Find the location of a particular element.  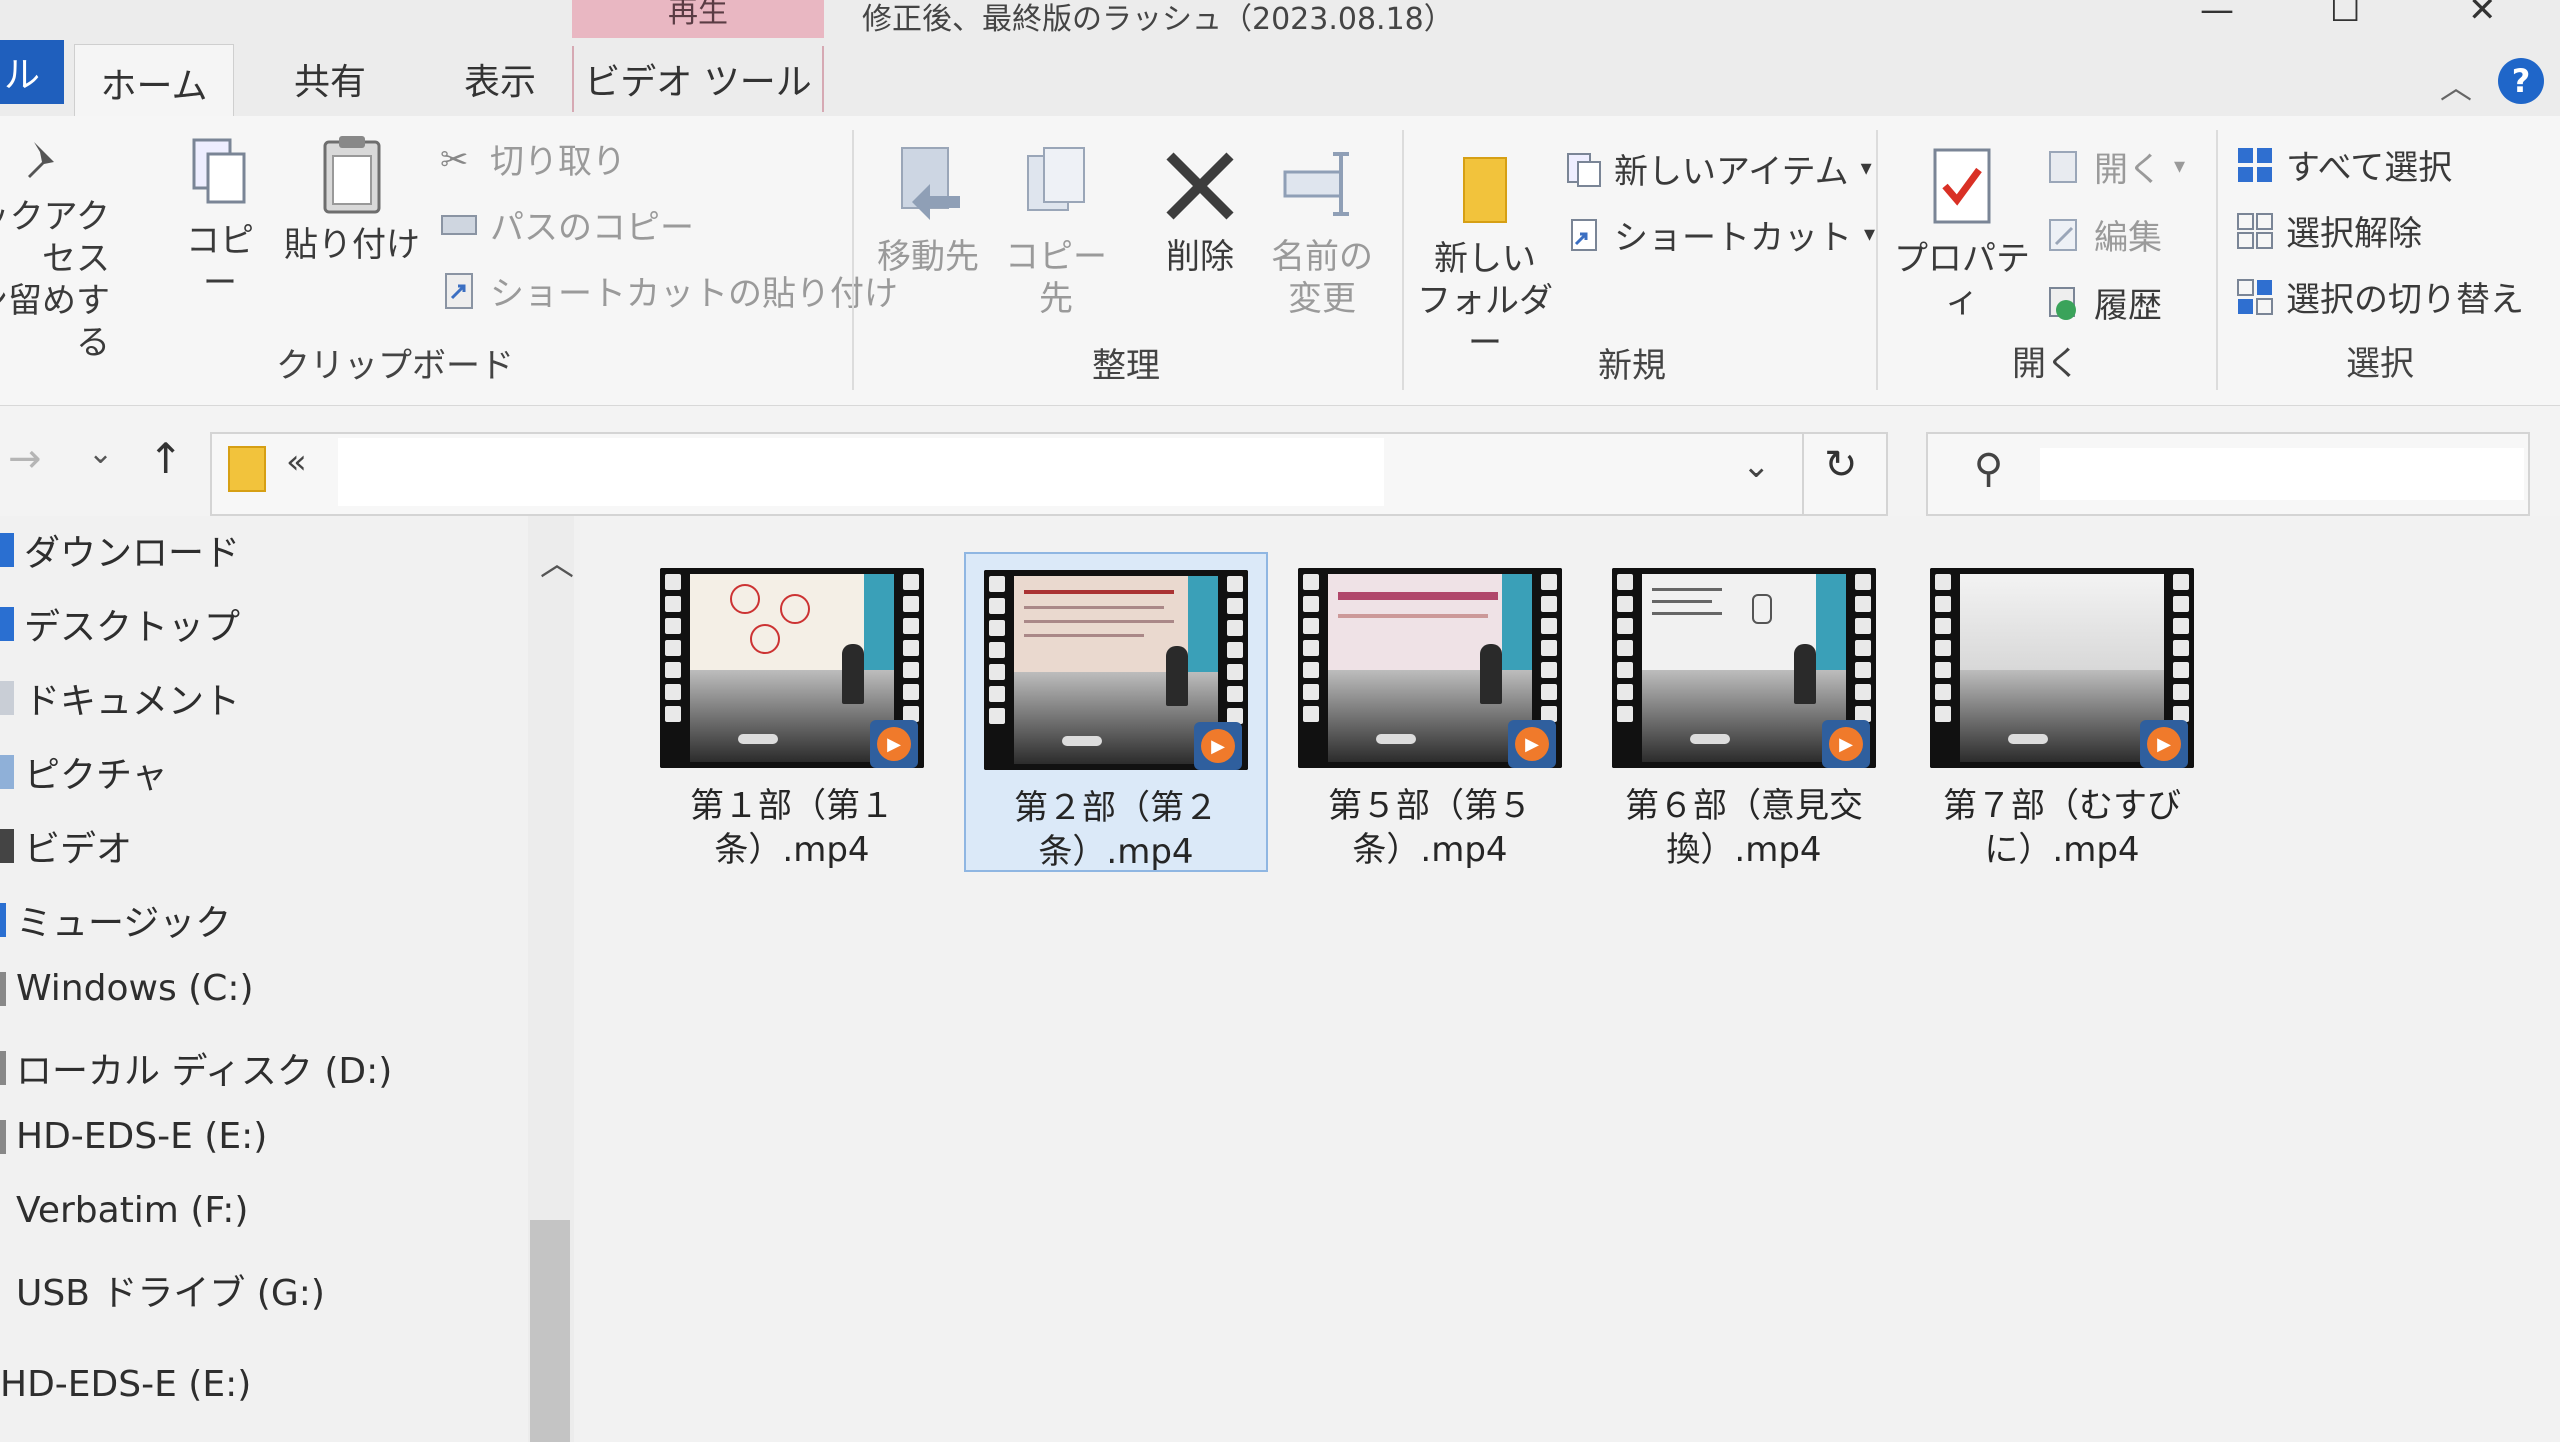

paste-button: 貼り付け is located at coordinates (352, 200).